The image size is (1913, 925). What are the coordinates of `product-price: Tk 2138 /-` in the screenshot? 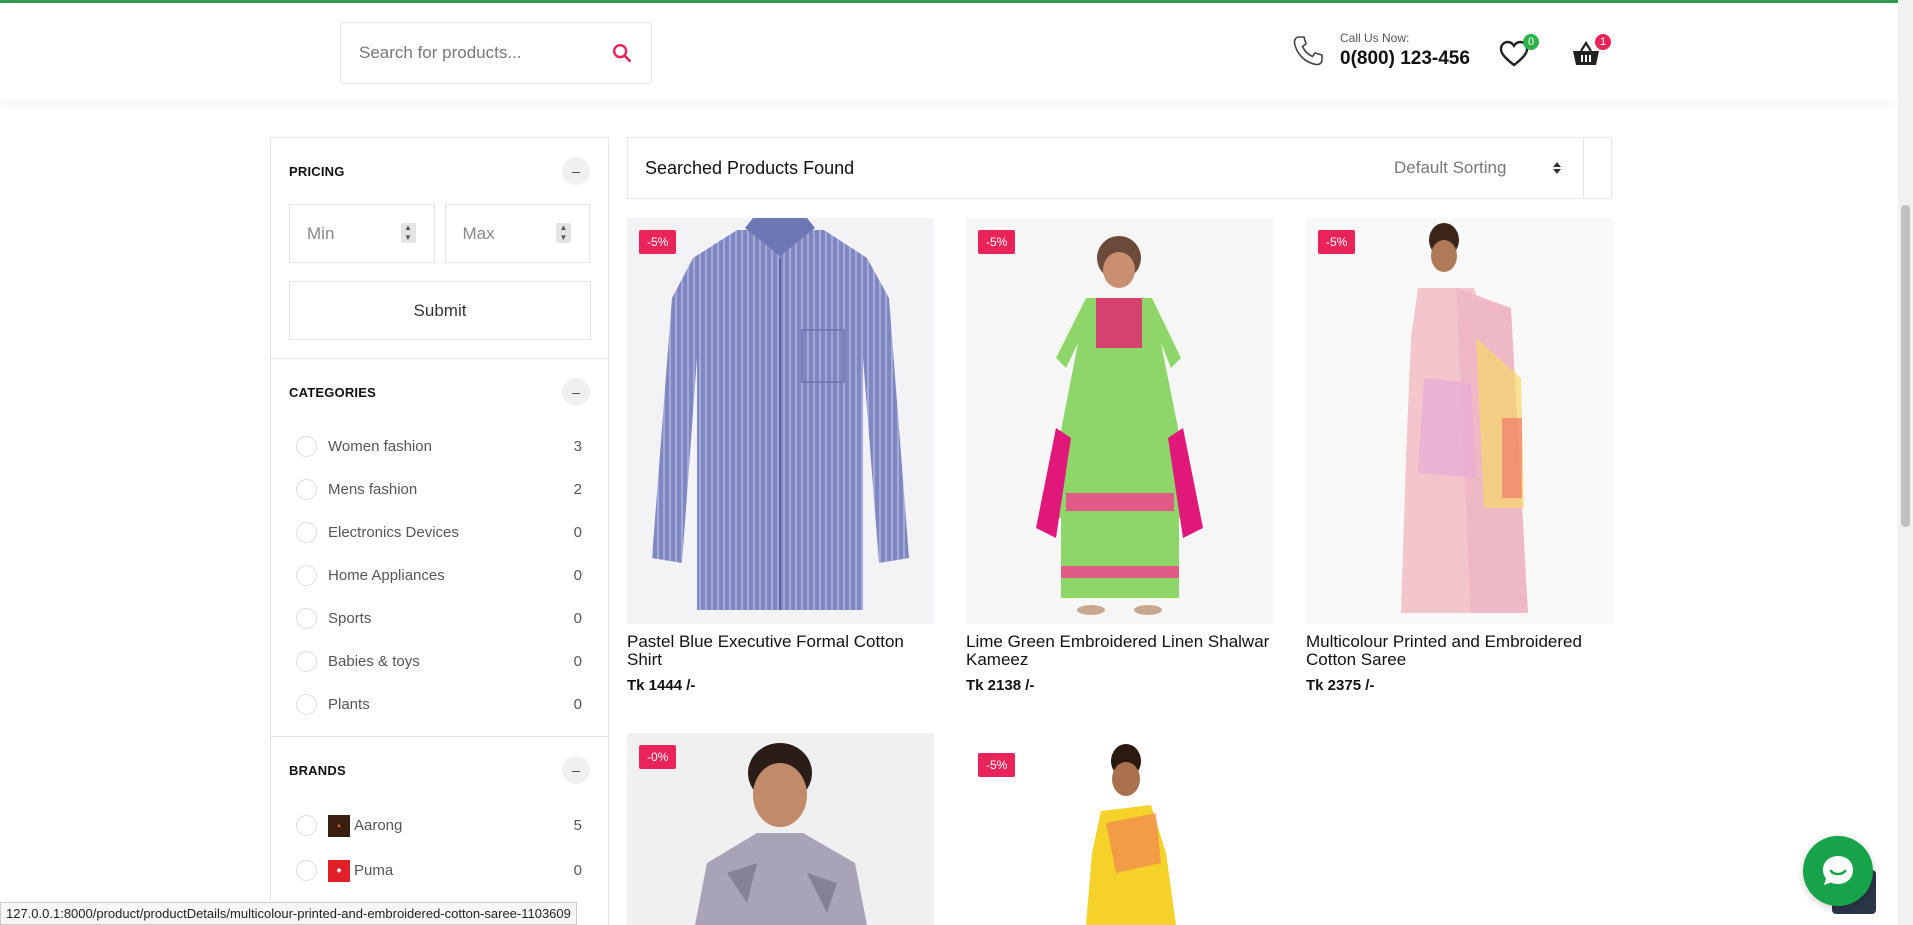 It's located at (1000, 685).